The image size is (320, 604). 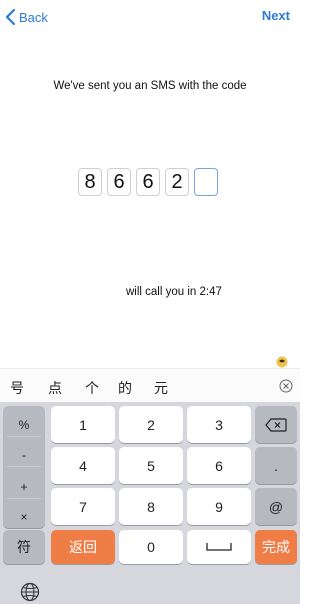 What do you see at coordinates (276, 547) in the screenshot?
I see `done-key: 完成` at bounding box center [276, 547].